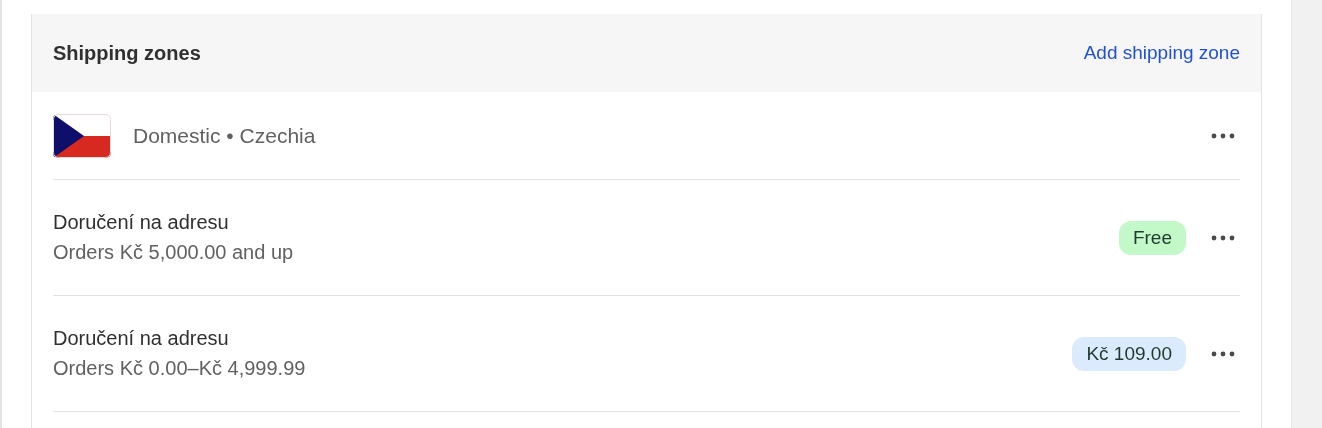  Describe the element at coordinates (1129, 353) in the screenshot. I see `price-badge: Kč 109.00` at that location.